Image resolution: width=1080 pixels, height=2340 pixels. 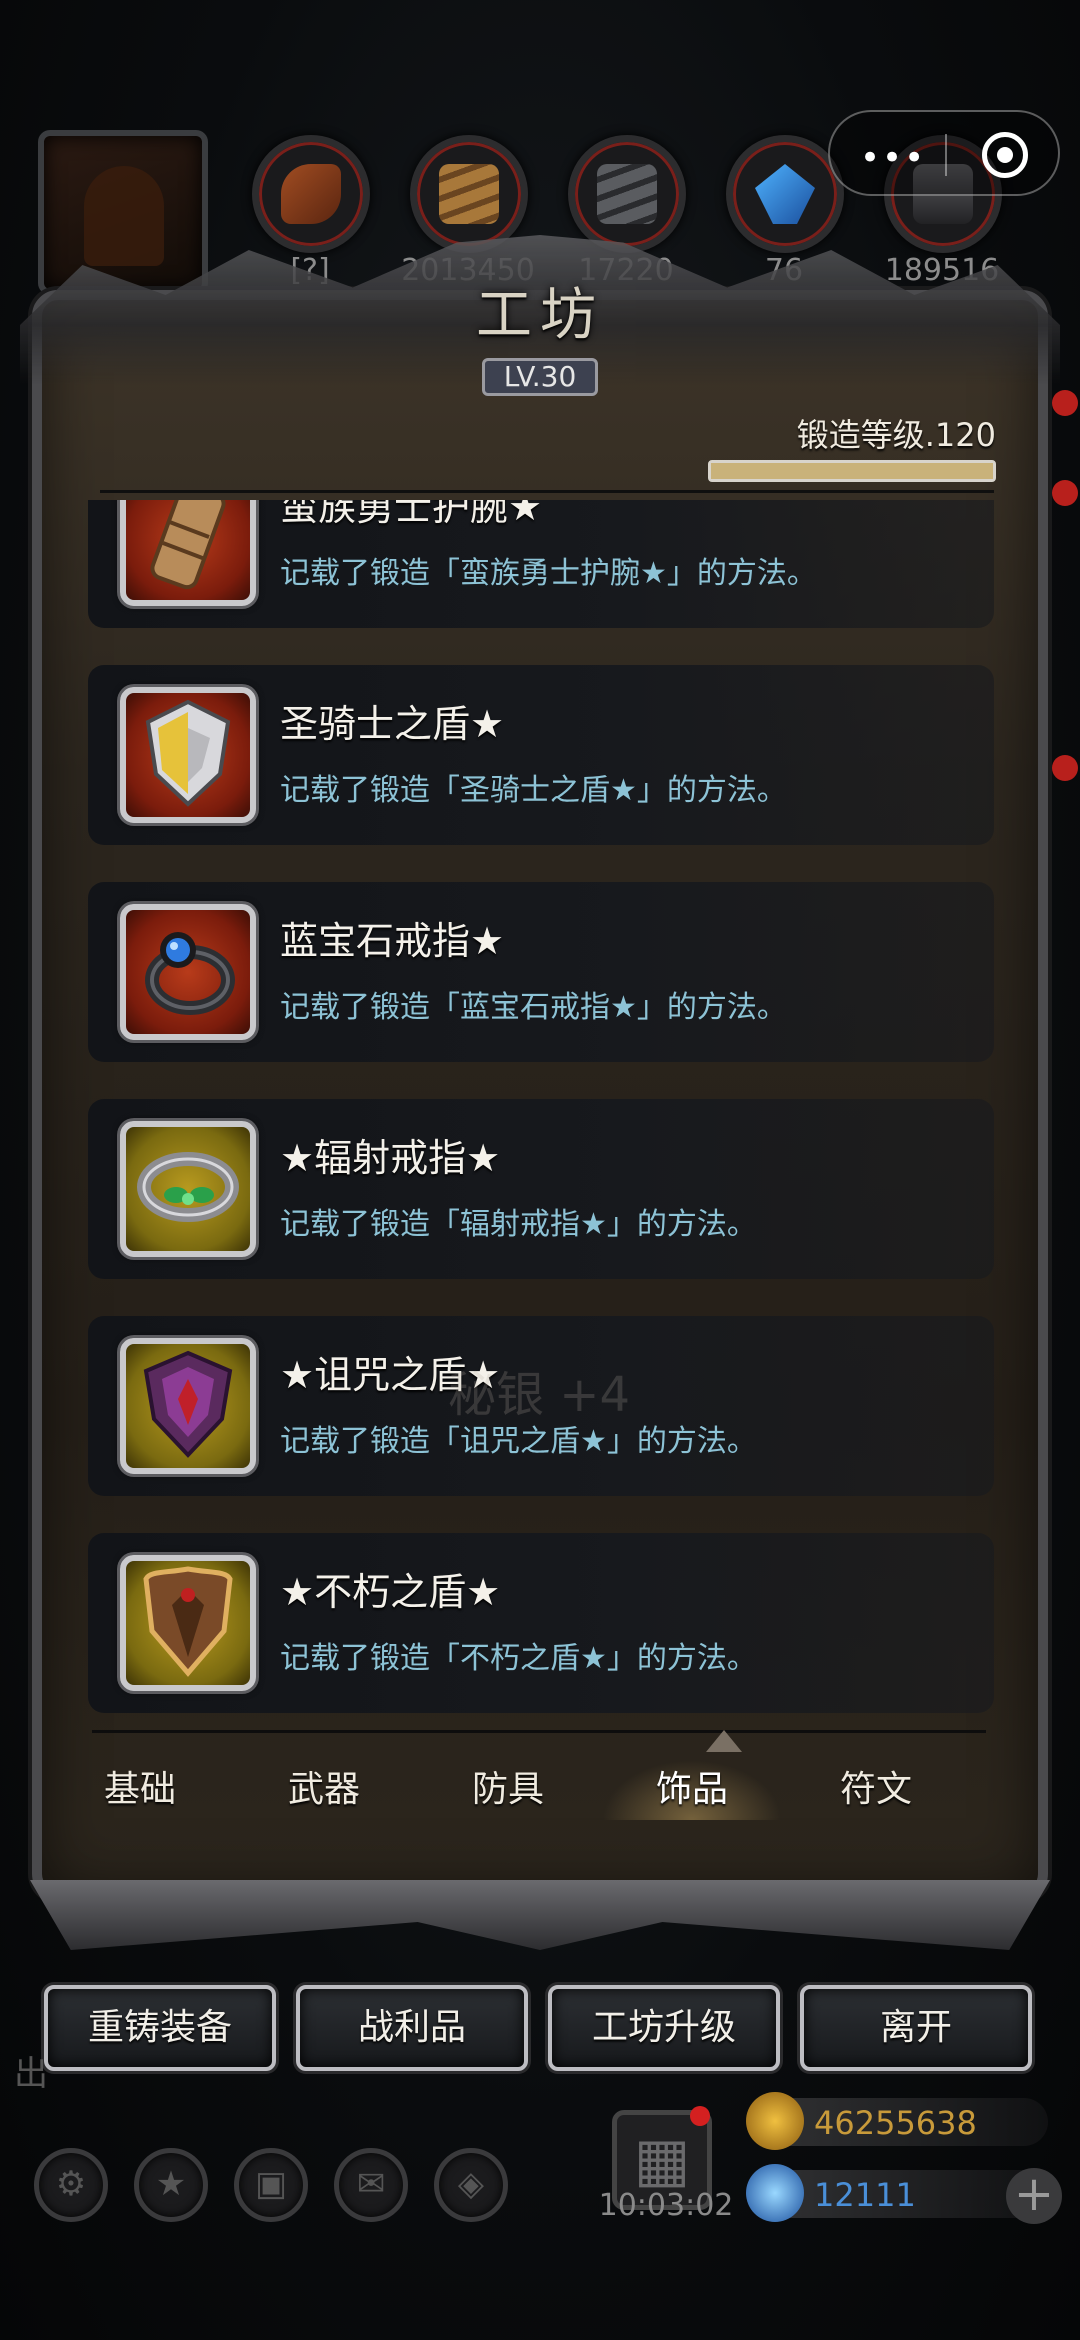 What do you see at coordinates (71, 2185) in the screenshot?
I see `settings-icon: ⚙` at bounding box center [71, 2185].